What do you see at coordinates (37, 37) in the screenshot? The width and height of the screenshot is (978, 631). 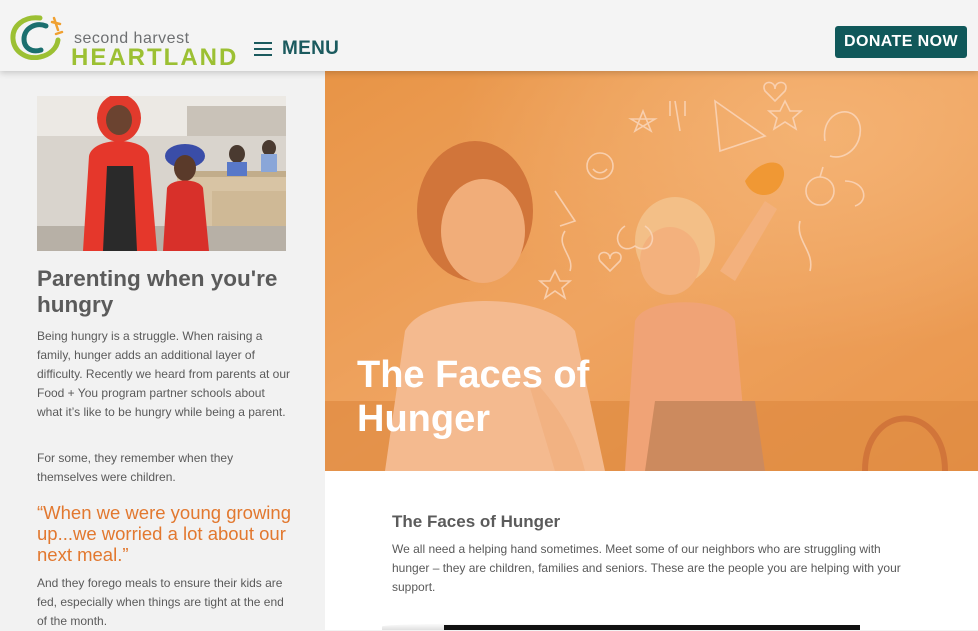 I see `logo-swirl-icon` at bounding box center [37, 37].